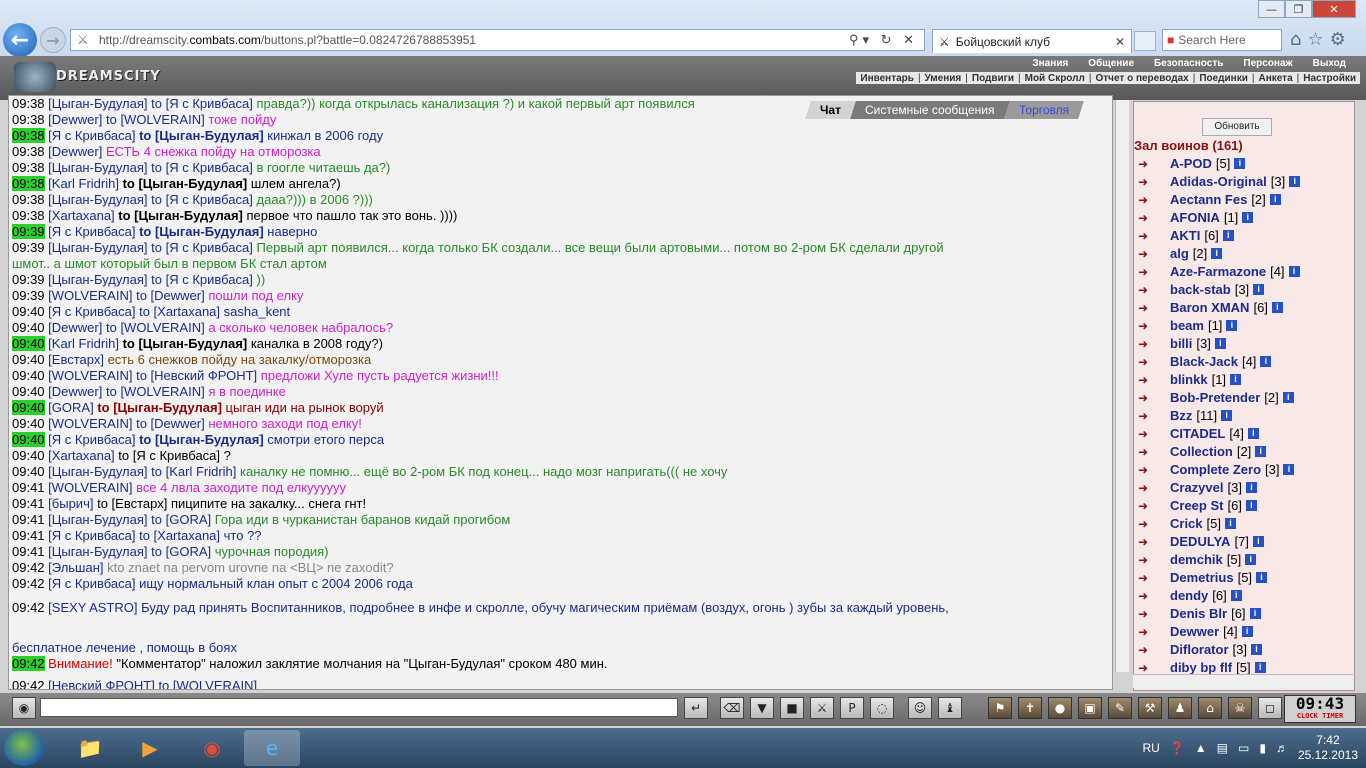  Describe the element at coordinates (202, 167) in the screenshot. I see `message-recipient: to [Я с Кривбаса]` at that location.